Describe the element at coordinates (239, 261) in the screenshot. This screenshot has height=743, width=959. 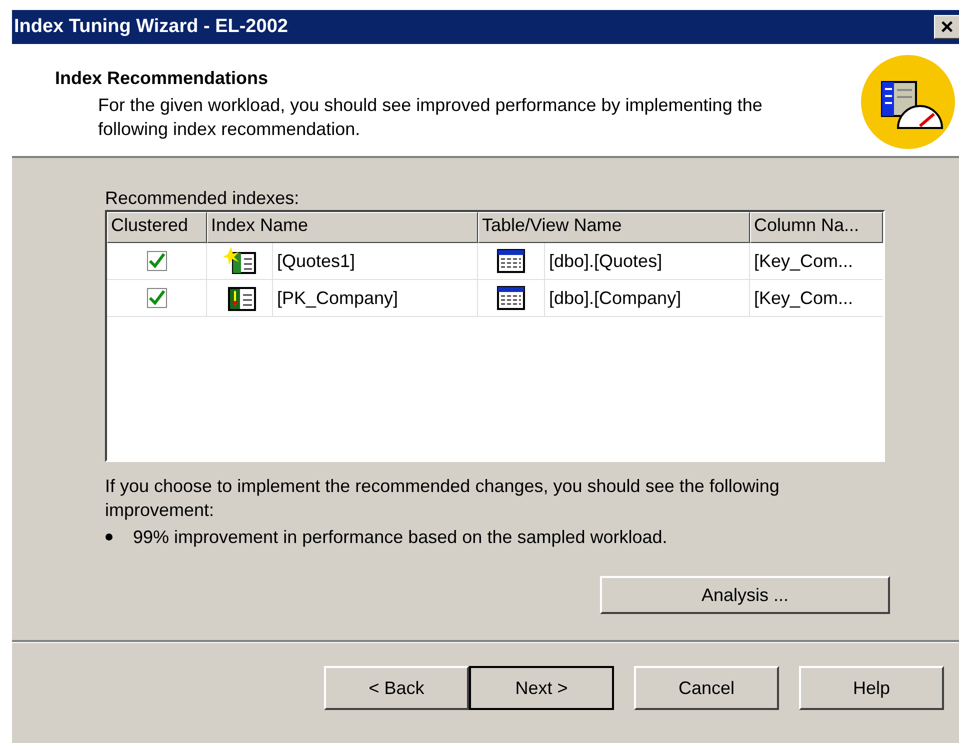
I see `new-index-icon` at that location.